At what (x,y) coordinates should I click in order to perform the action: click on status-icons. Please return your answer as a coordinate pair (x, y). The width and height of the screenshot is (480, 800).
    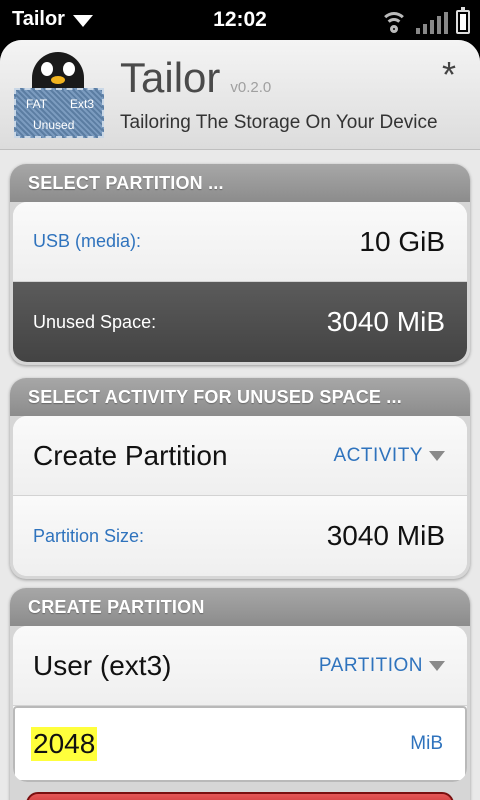
    Looking at the image, I should click on (425, 20).